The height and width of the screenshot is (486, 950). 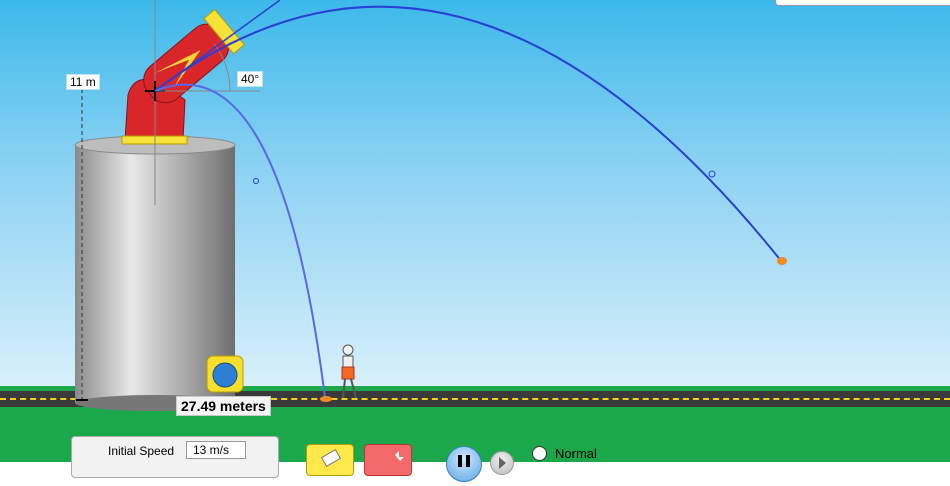 I want to click on step-button, so click(x=502, y=463).